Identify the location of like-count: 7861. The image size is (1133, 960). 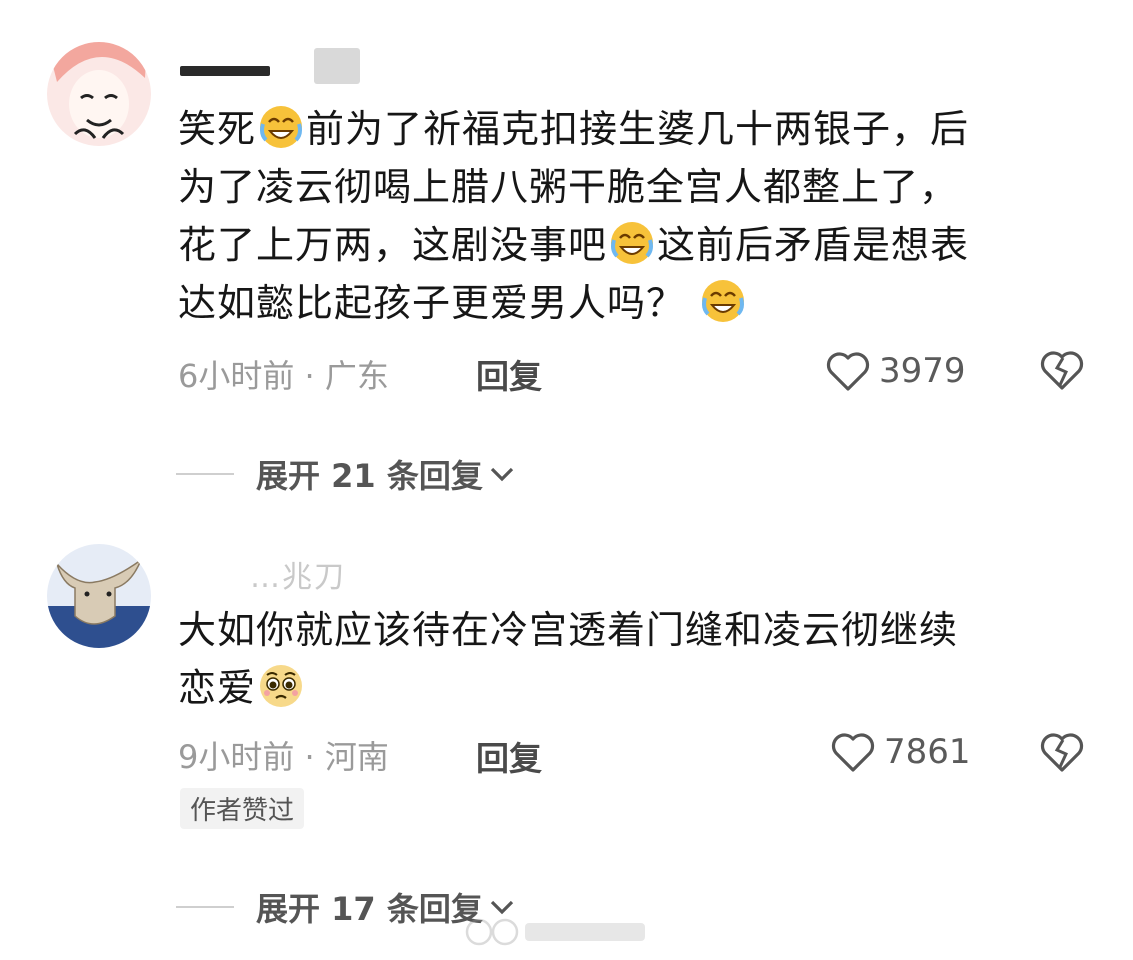
(927, 752).